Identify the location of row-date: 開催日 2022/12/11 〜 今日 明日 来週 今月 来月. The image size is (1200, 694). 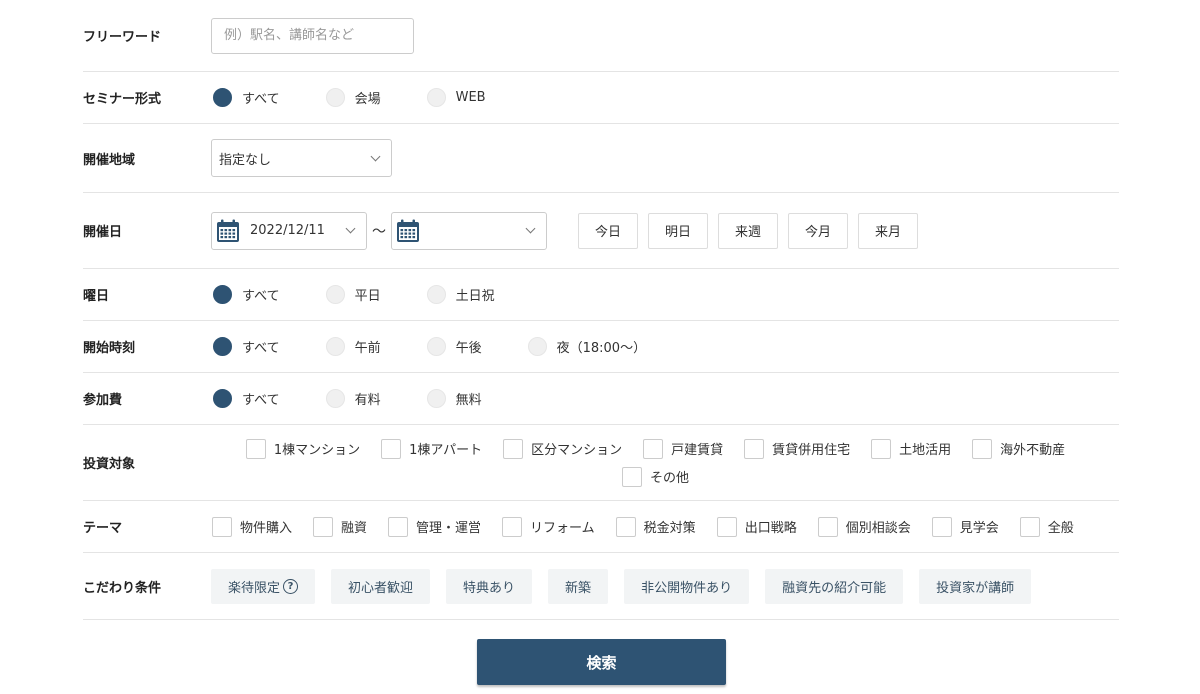
(601, 231).